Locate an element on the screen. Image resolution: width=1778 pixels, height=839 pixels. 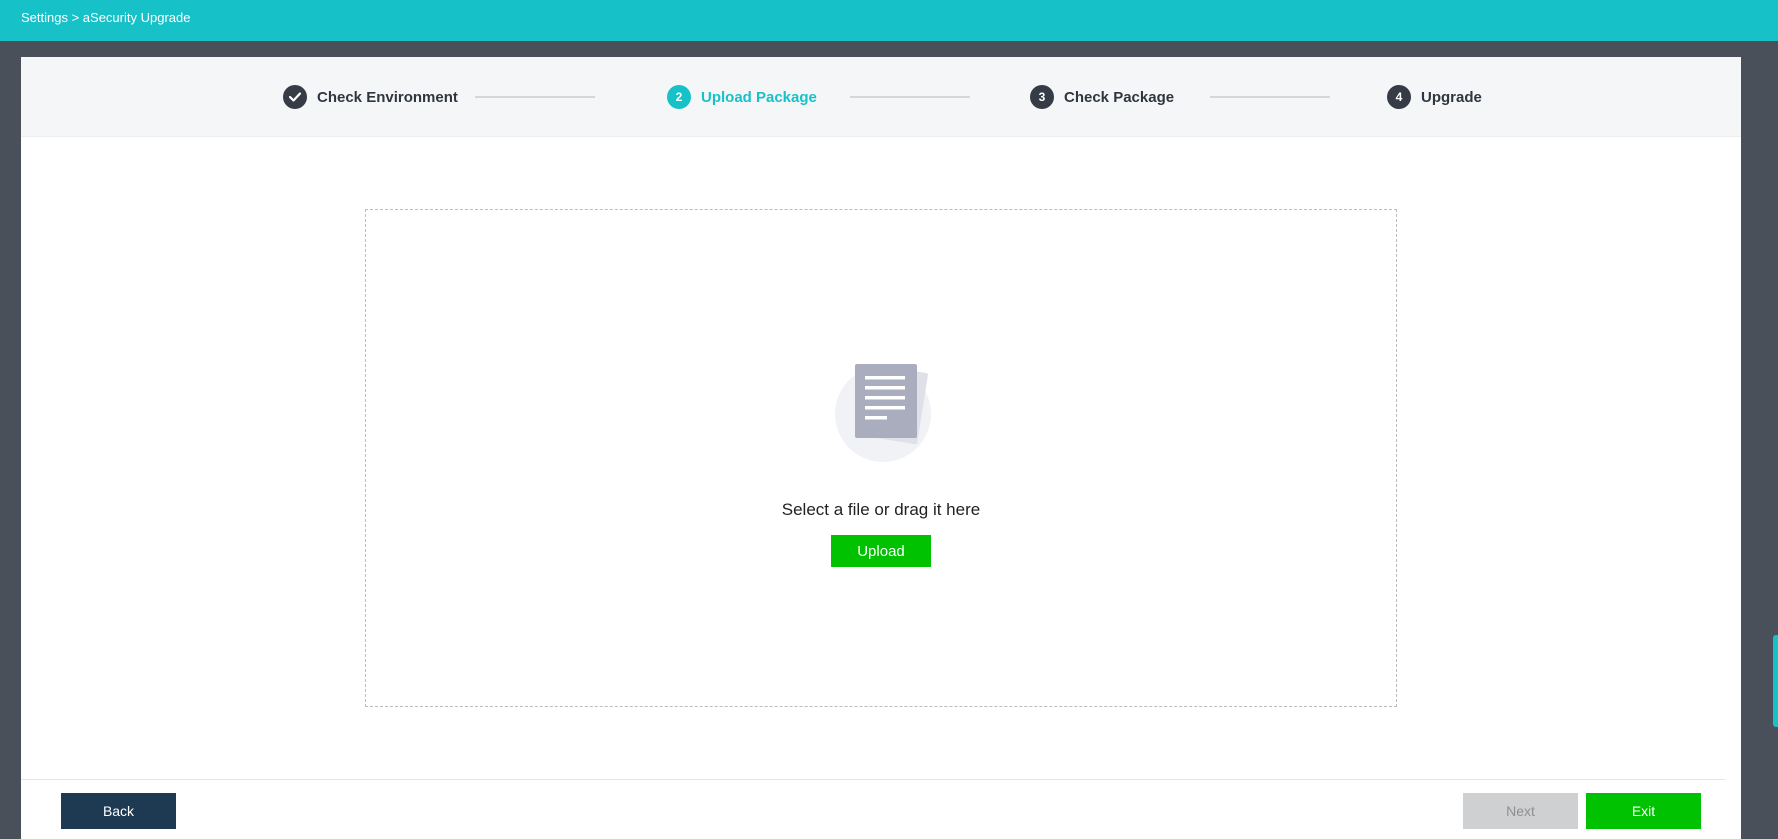
step-upgrade: 4 Upgrade is located at coordinates (1434, 97).